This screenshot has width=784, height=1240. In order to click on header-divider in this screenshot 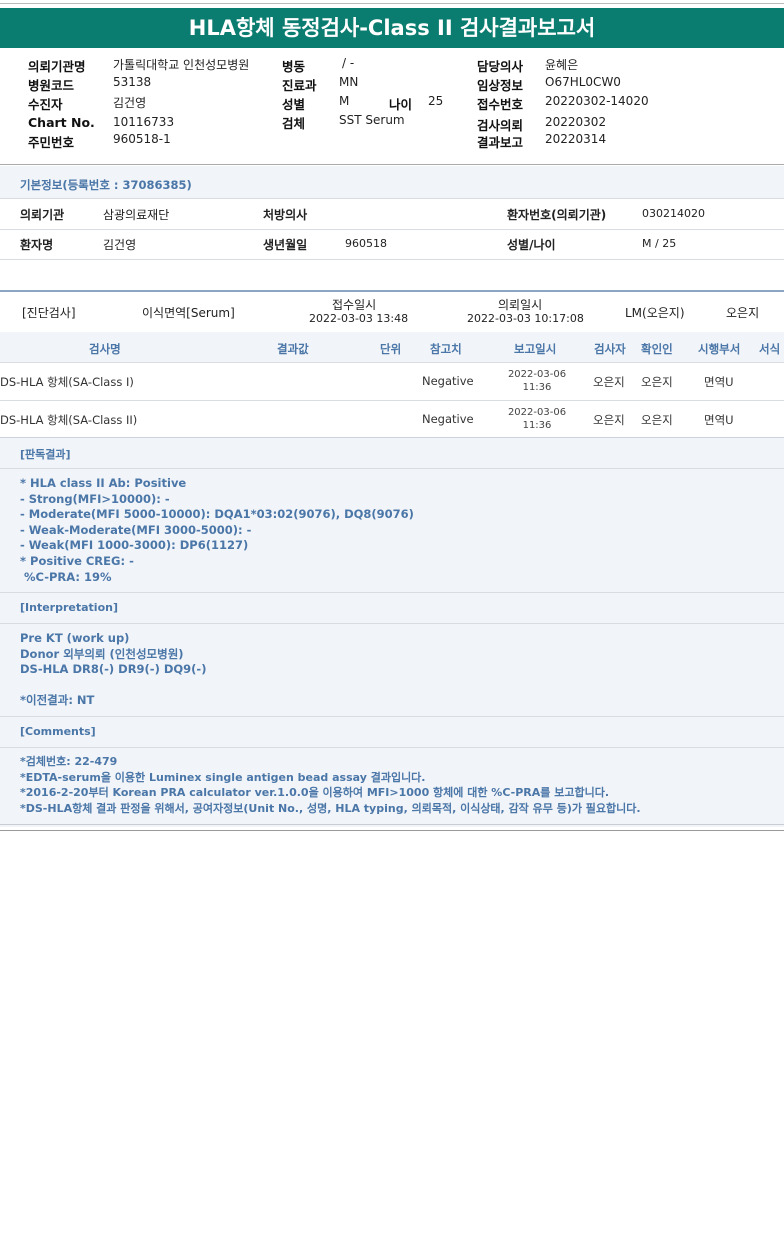, I will do `click(392, 164)`.